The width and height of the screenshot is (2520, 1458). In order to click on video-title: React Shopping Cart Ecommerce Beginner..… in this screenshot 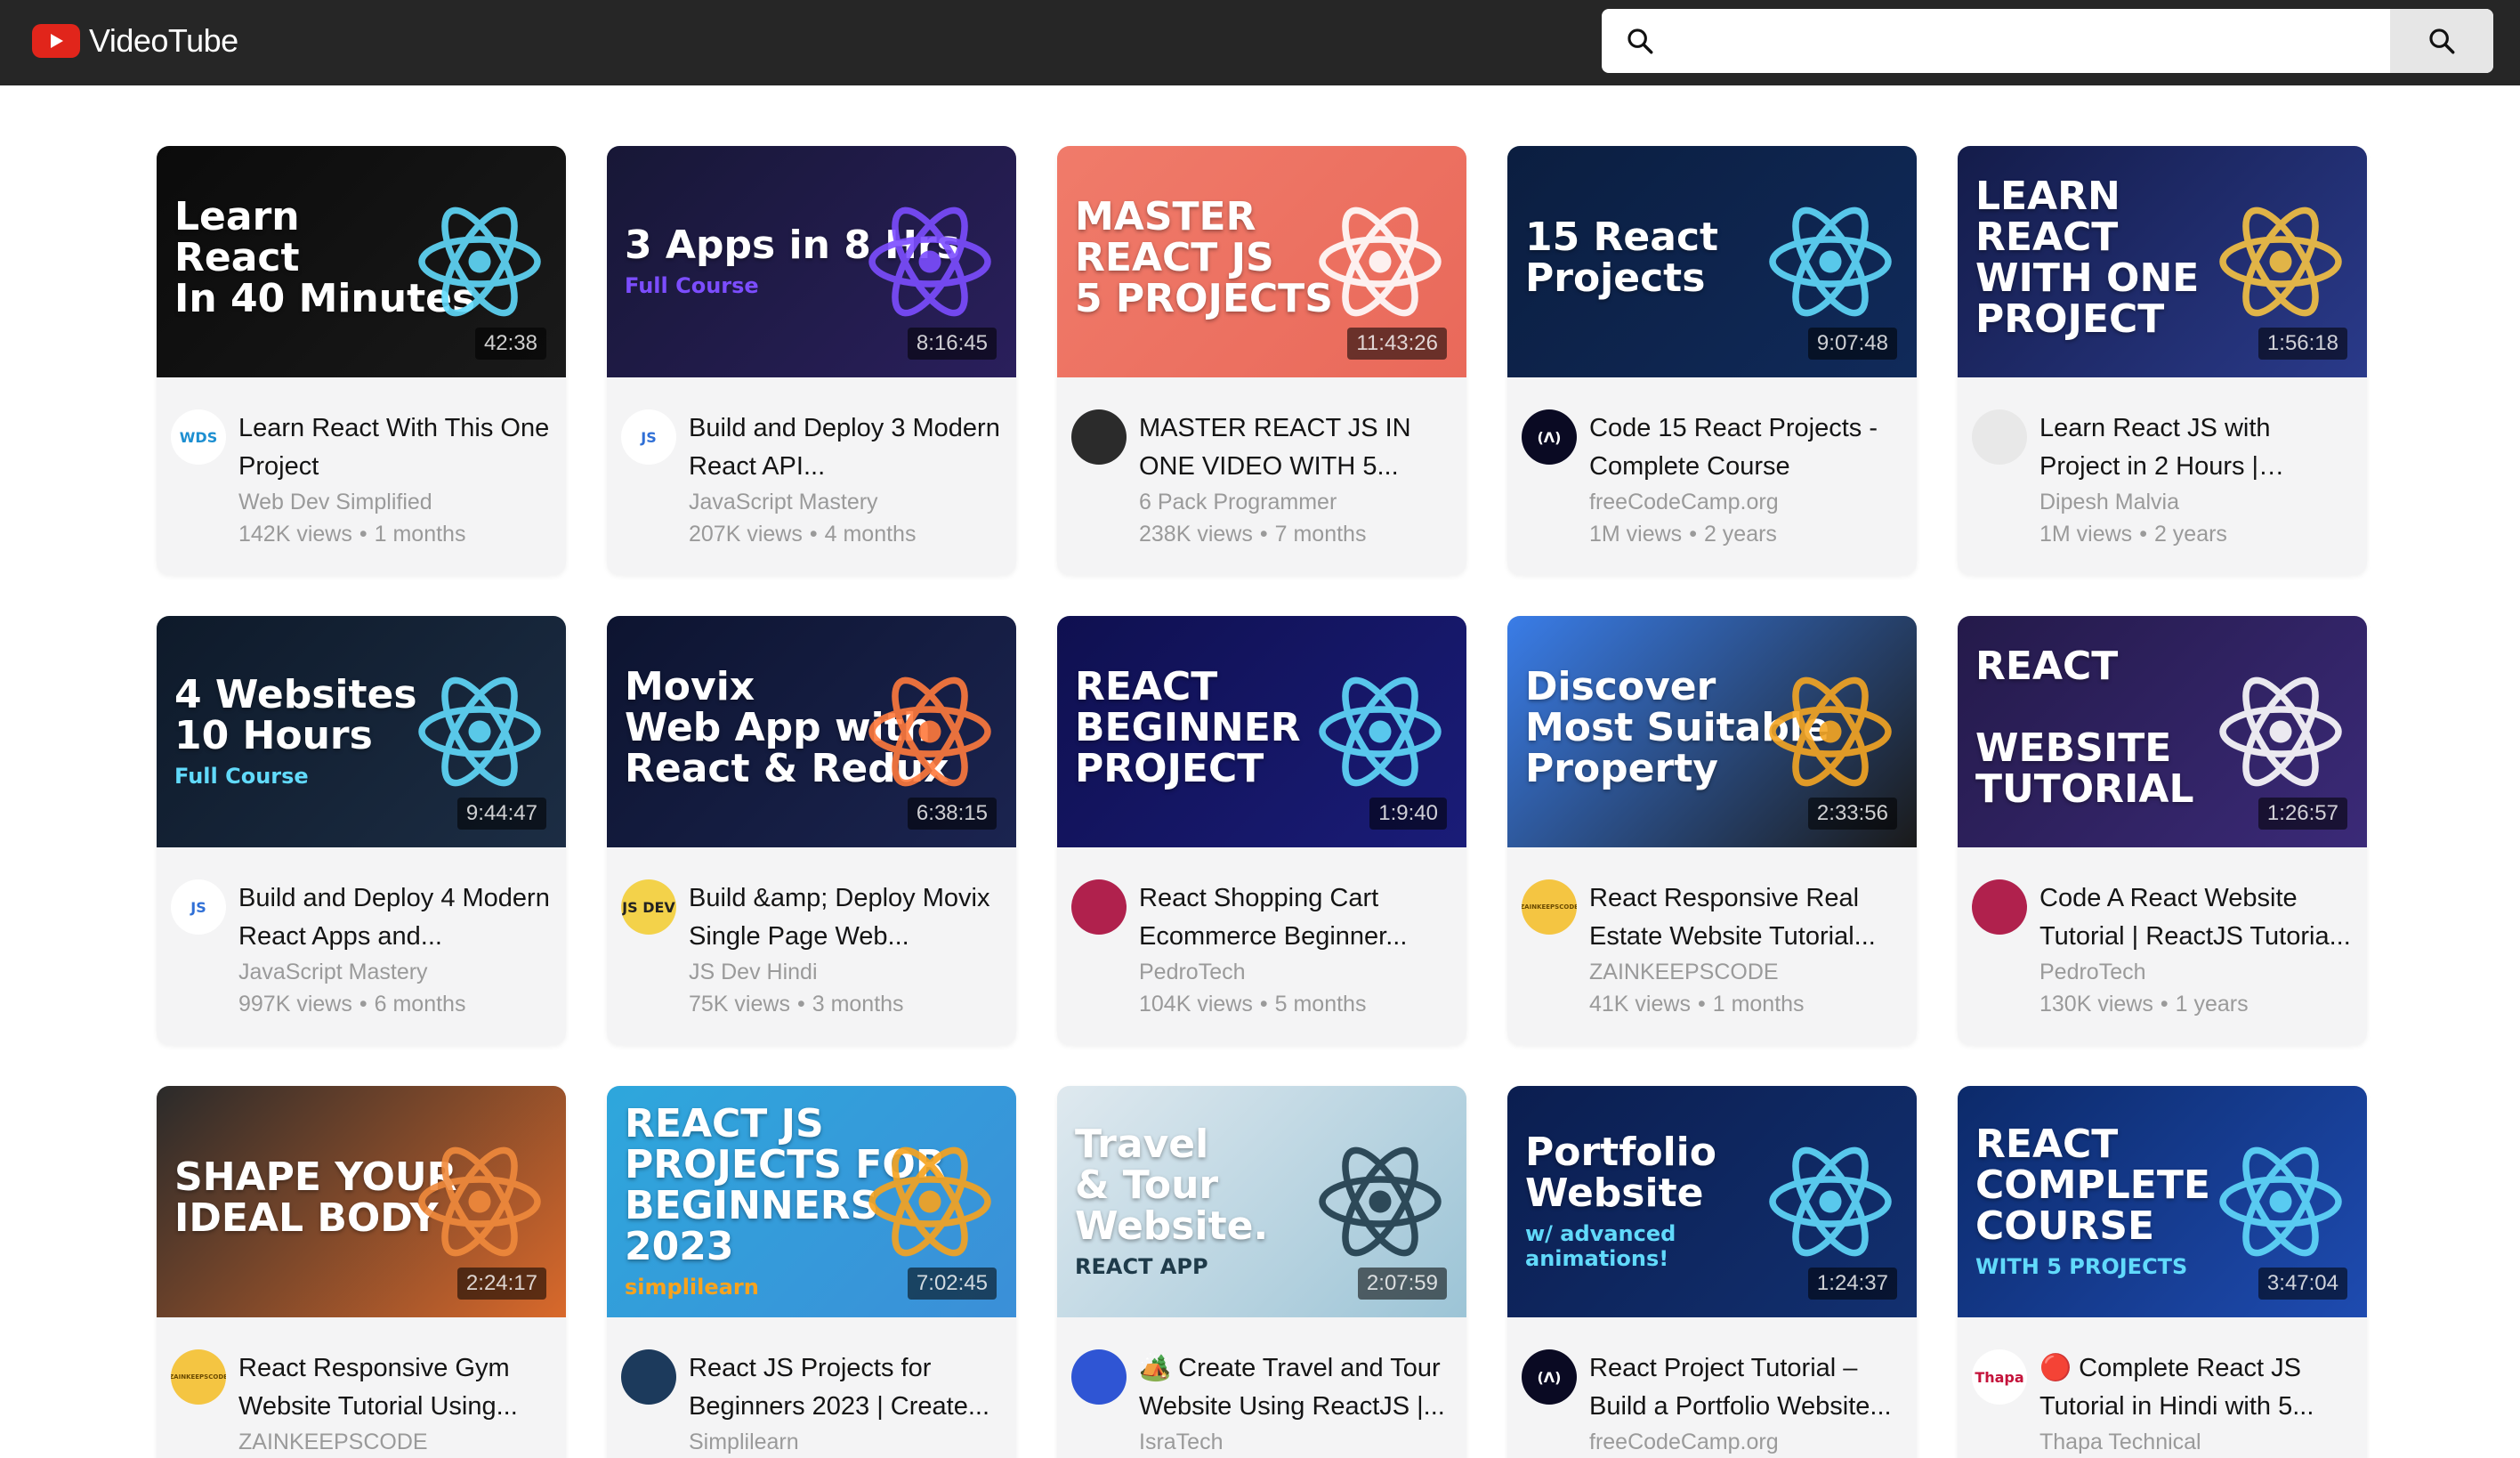, I will do `click(1294, 917)`.